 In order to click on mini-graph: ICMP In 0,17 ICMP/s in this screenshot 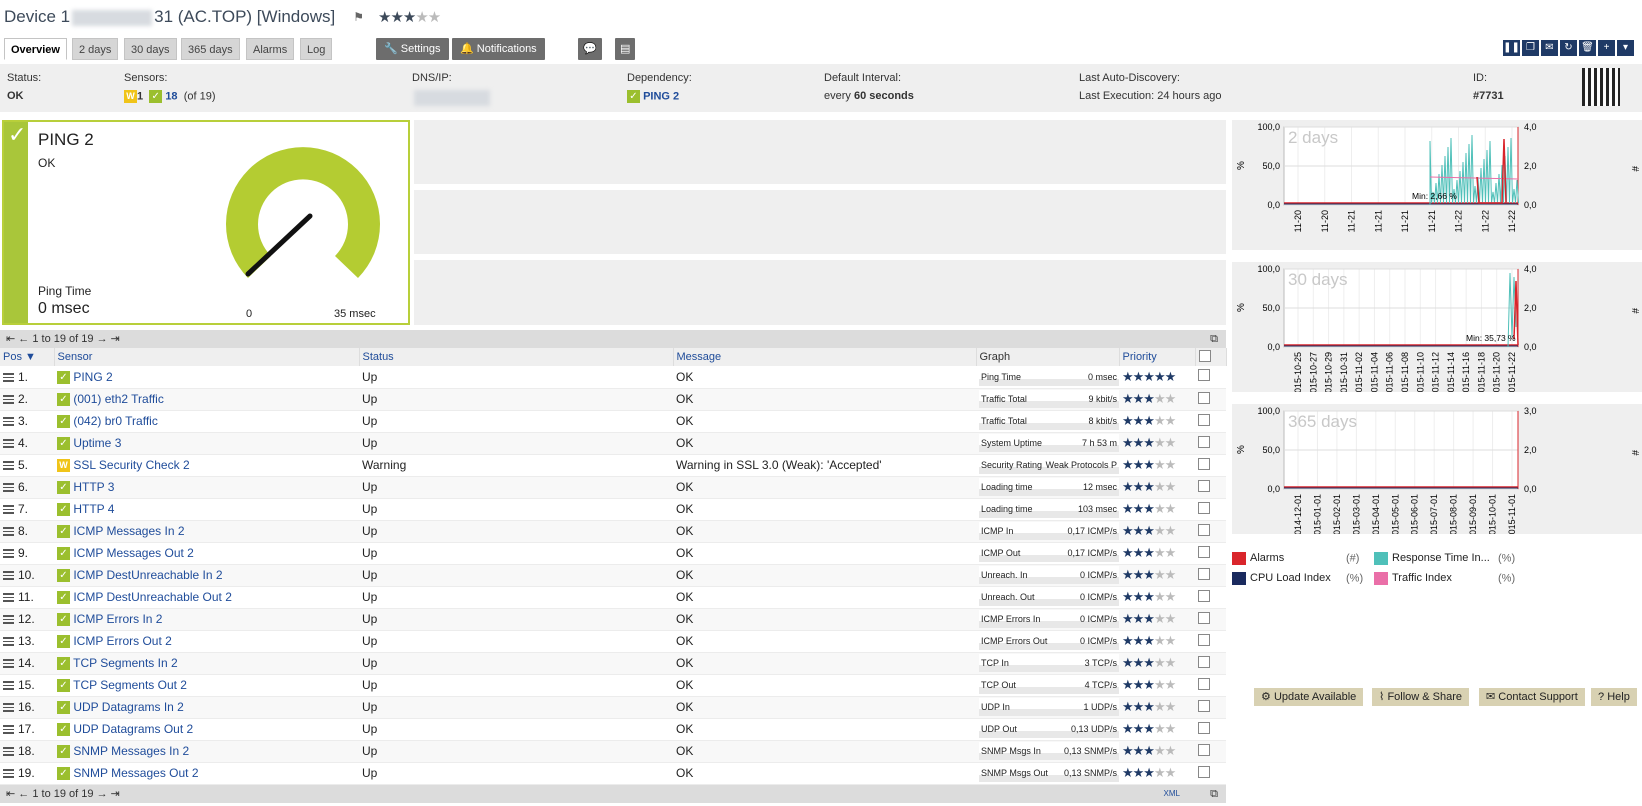, I will do `click(1049, 531)`.